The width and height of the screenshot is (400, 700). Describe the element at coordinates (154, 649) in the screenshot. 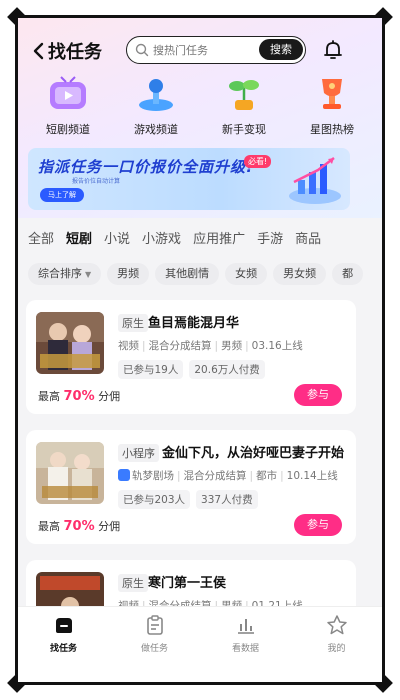

I see `nav-label: 做任务` at that location.